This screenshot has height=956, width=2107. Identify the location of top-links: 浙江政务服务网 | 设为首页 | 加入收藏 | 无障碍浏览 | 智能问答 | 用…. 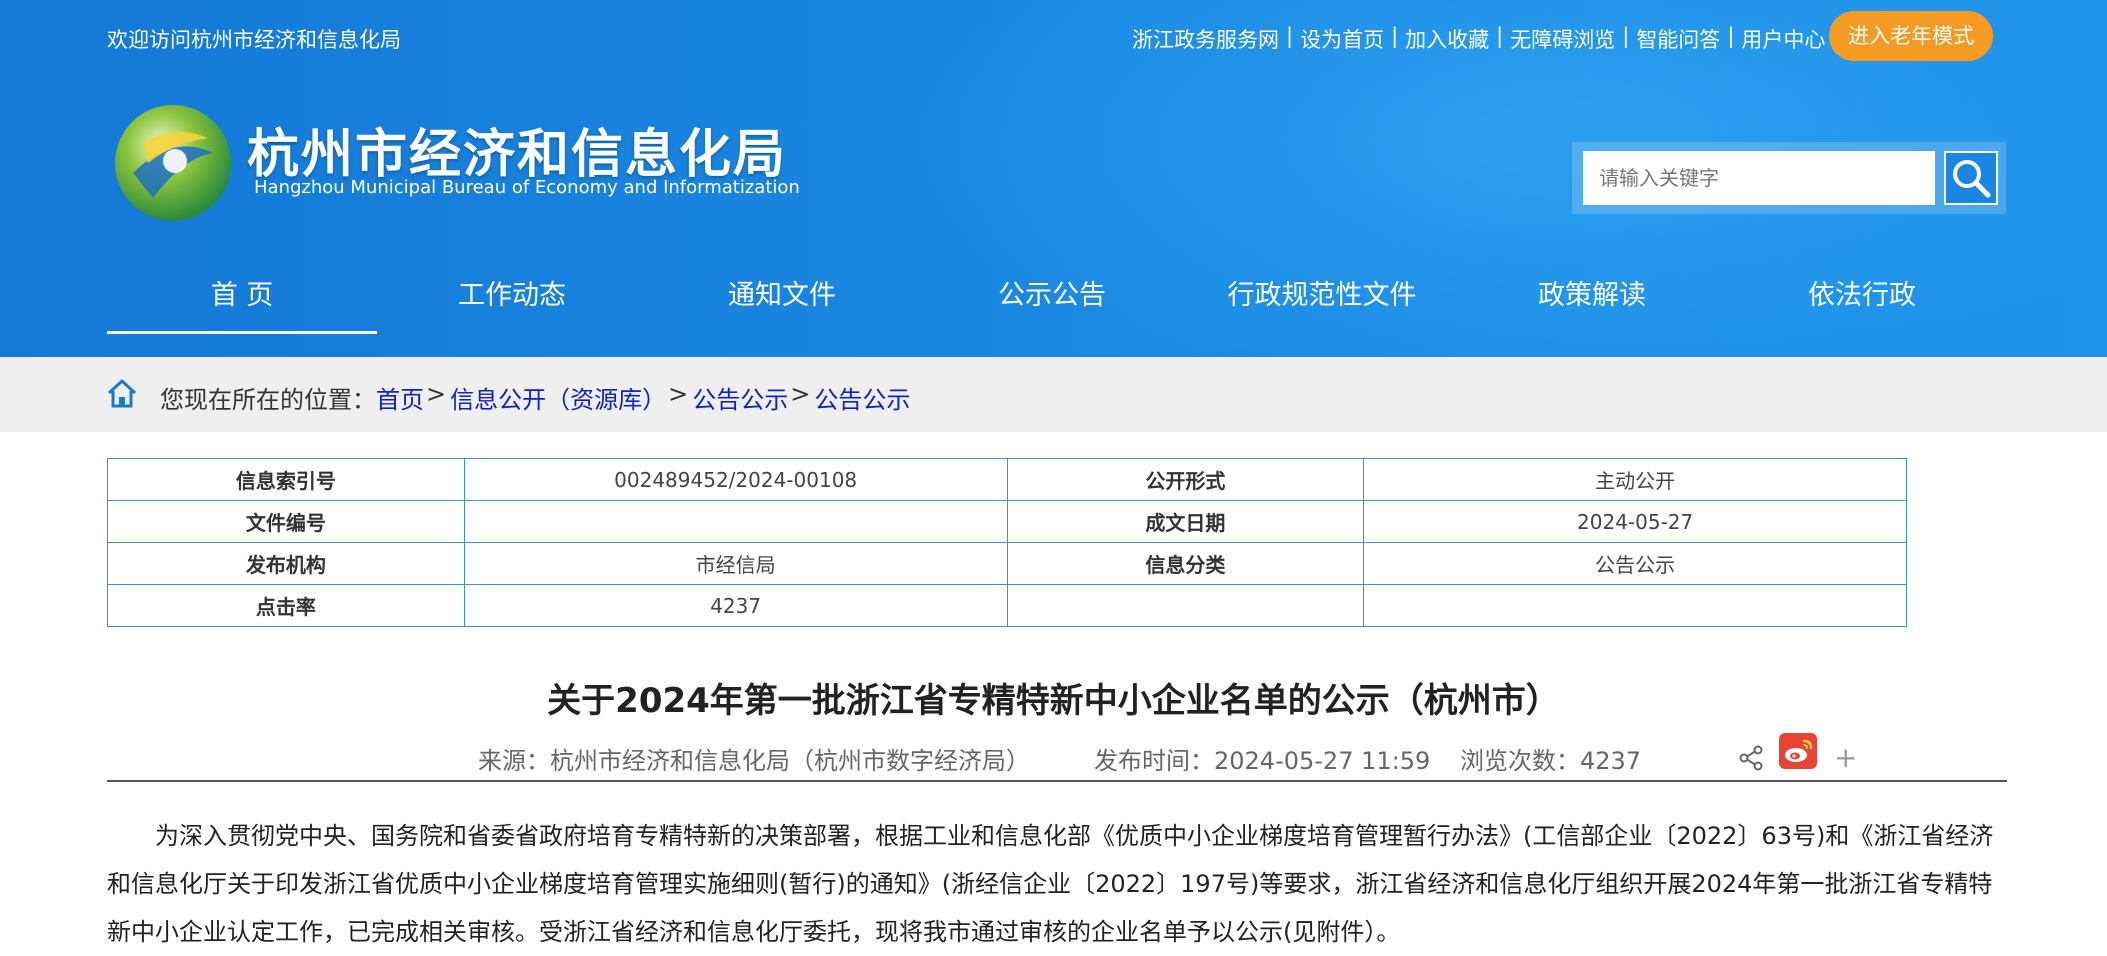
(1478, 39).